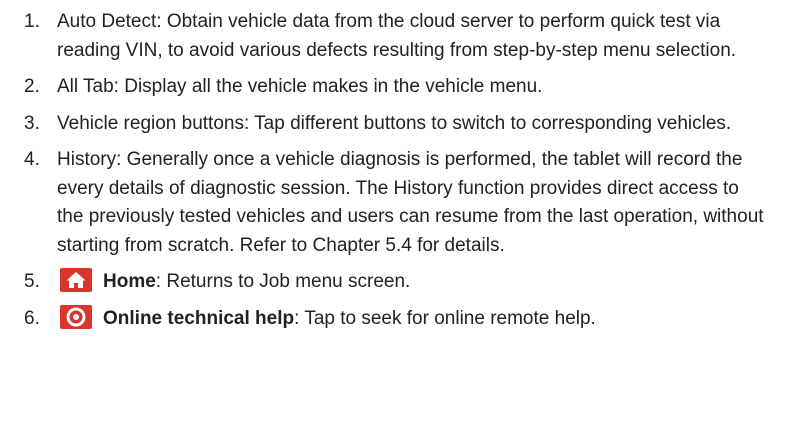  Describe the element at coordinates (445, 318) in the screenshot. I see `online-help-description: : Tap to seek for online remote help.` at that location.